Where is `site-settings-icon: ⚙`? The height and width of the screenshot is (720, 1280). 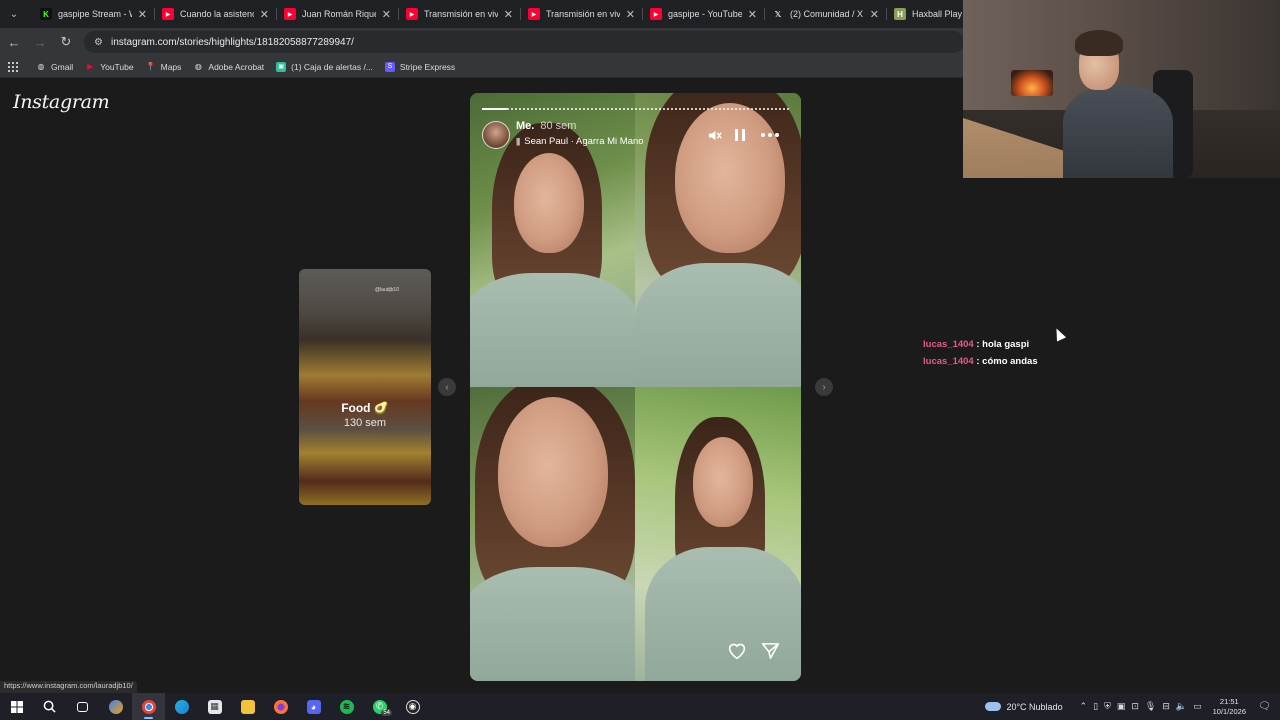 site-settings-icon: ⚙ is located at coordinates (98, 42).